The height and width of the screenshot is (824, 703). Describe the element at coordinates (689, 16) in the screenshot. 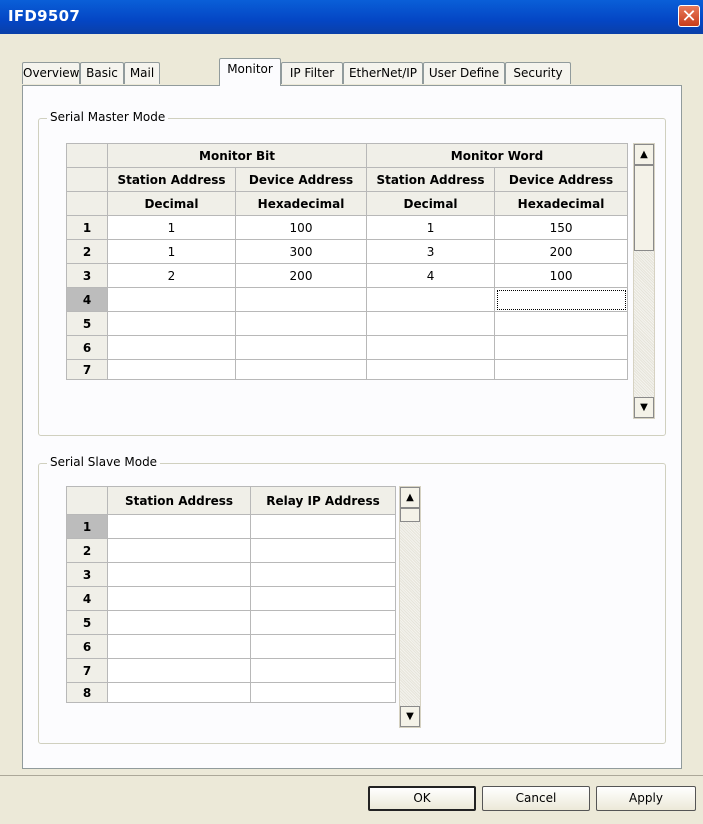

I see `close-icon: ✕` at that location.